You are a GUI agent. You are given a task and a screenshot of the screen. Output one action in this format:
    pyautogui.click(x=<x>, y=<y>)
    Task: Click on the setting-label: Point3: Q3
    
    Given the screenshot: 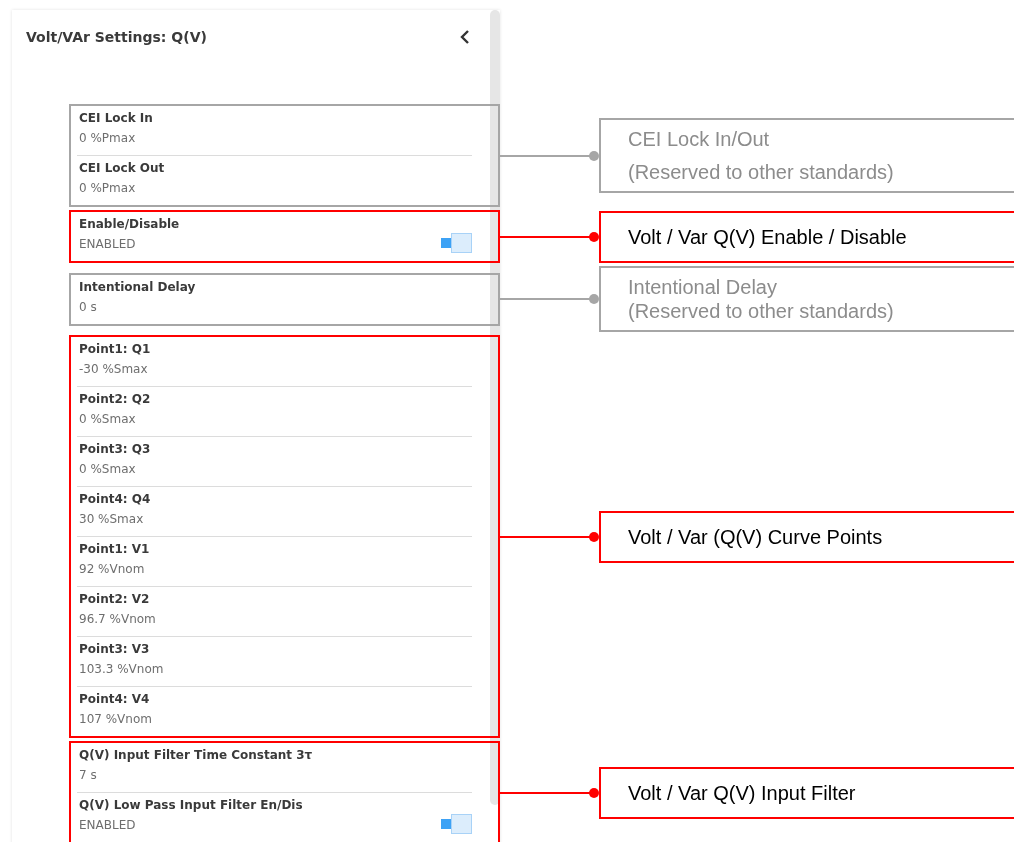 What is the action you would take?
    pyautogui.click(x=115, y=449)
    